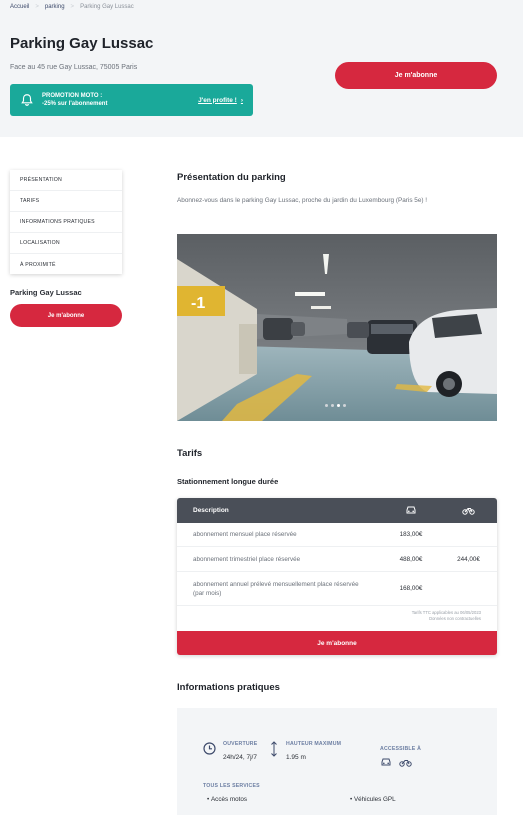  I want to click on service-item: • Accès motos, so click(227, 799).